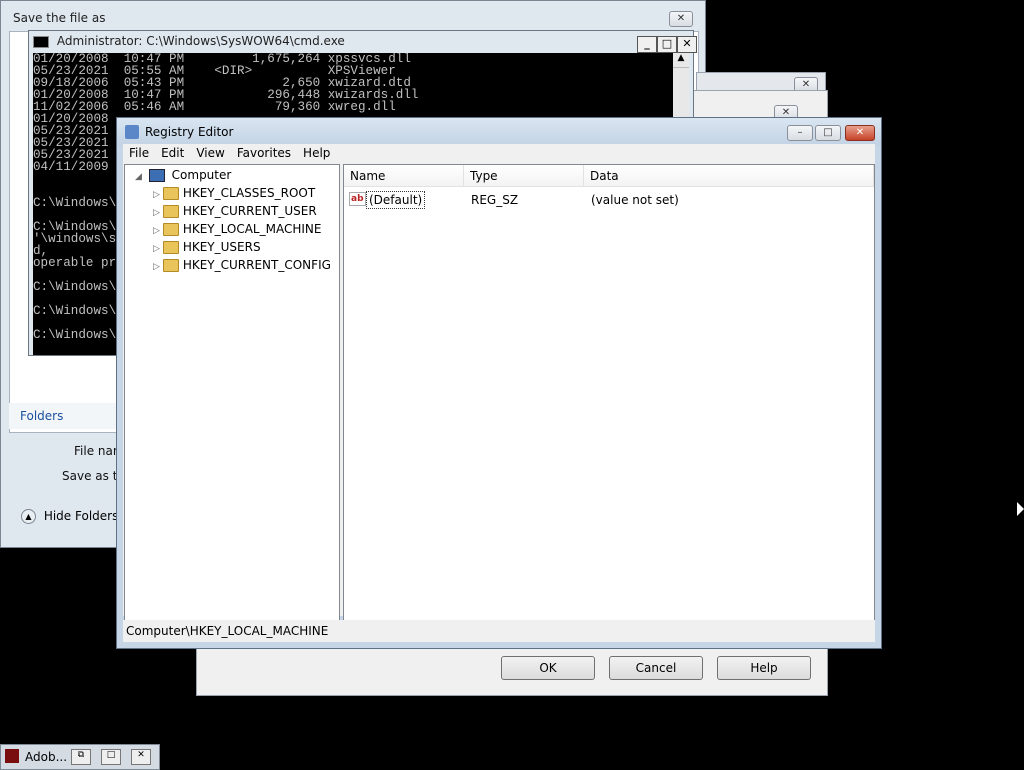  I want to click on registry-titlebar: Registry Editor – □ ✕, so click(499, 132).